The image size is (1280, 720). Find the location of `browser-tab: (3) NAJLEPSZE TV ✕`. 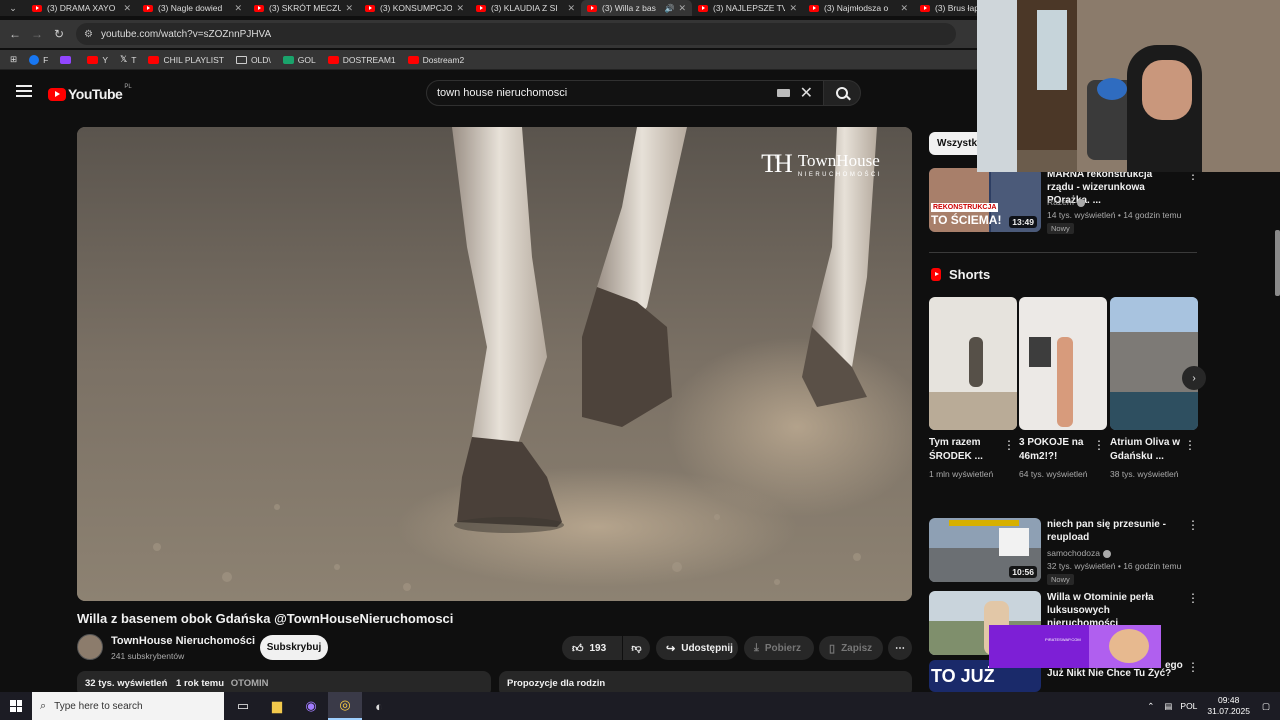

browser-tab: (3) NAJLEPSZE TV ✕ is located at coordinates (747, 8).